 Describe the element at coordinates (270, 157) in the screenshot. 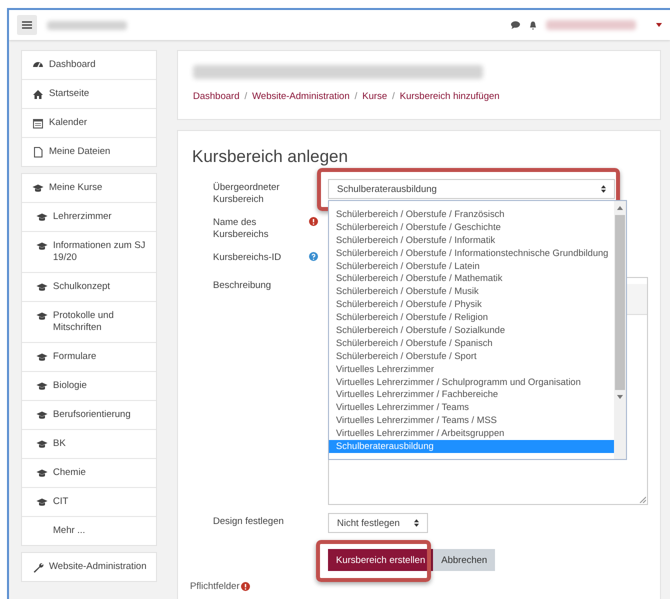

I see `form-title: Kursbereich anlegen` at that location.